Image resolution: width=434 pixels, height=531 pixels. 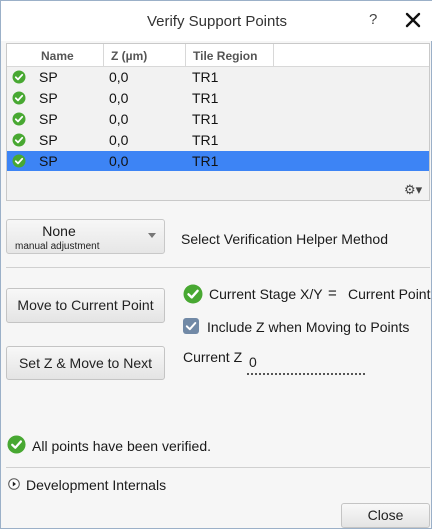 What do you see at coordinates (14, 484) in the screenshot?
I see `expand-arrow-icon` at bounding box center [14, 484].